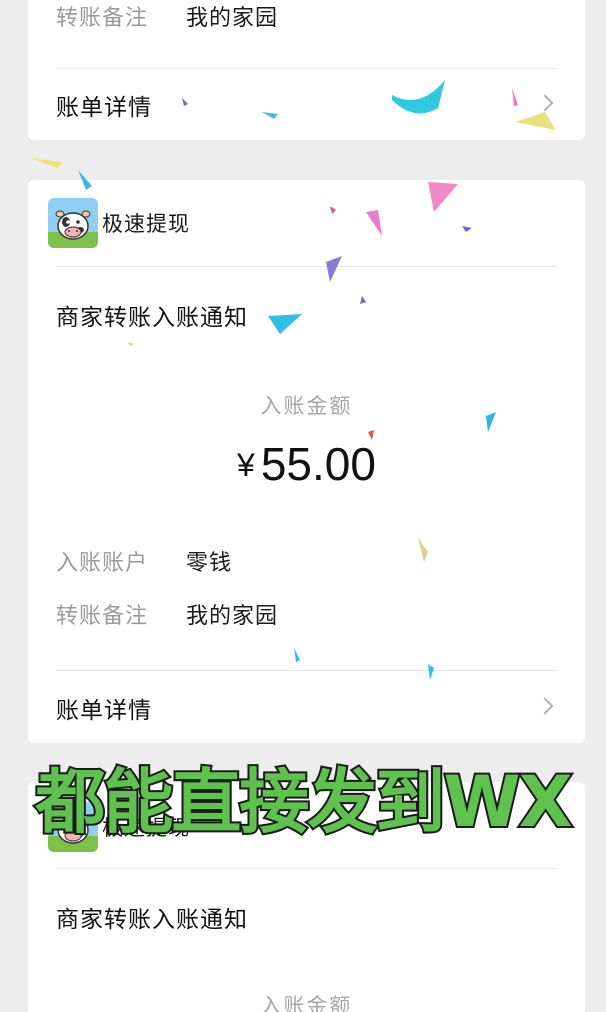 Image resolution: width=606 pixels, height=1012 pixels. What do you see at coordinates (209, 563) in the screenshot?
I see `account-value: 零钱` at bounding box center [209, 563].